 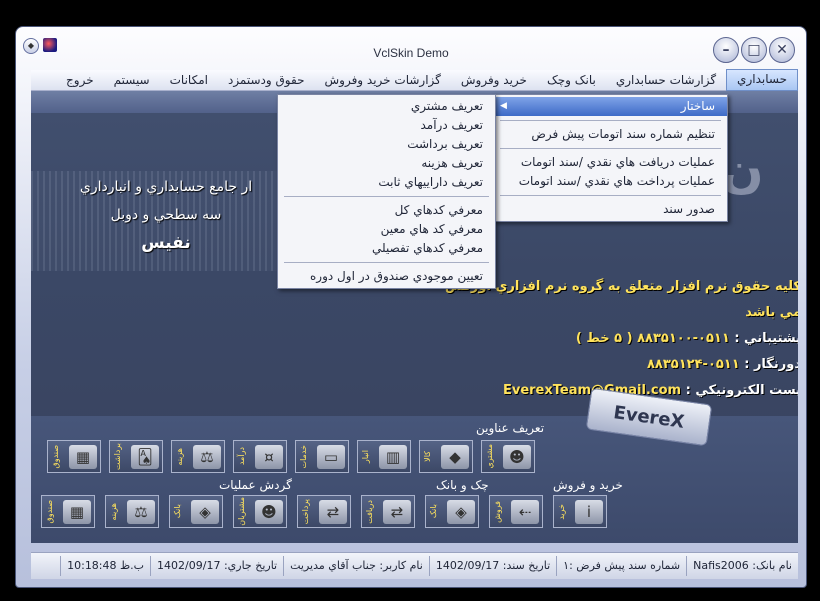 I want to click on window-title: VclSkin Demo, so click(x=411, y=53).